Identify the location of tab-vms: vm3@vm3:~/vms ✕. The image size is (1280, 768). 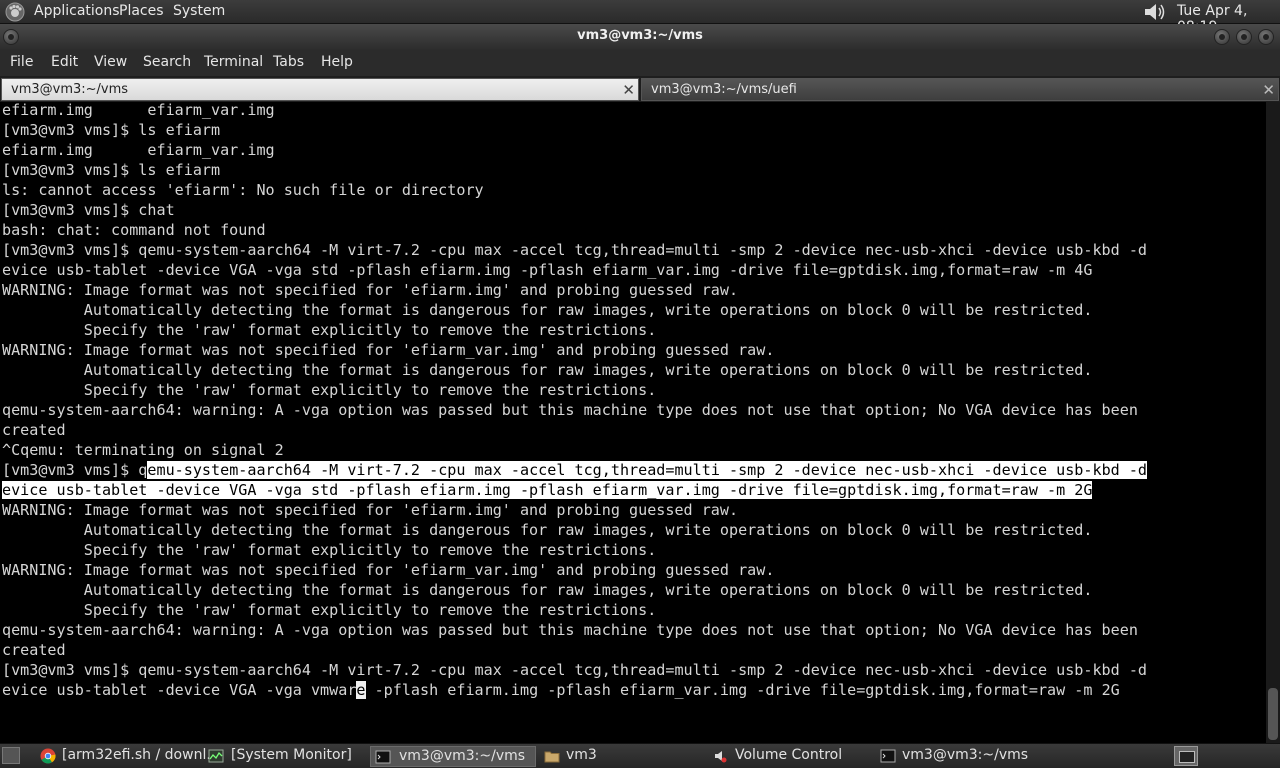
(320, 89).